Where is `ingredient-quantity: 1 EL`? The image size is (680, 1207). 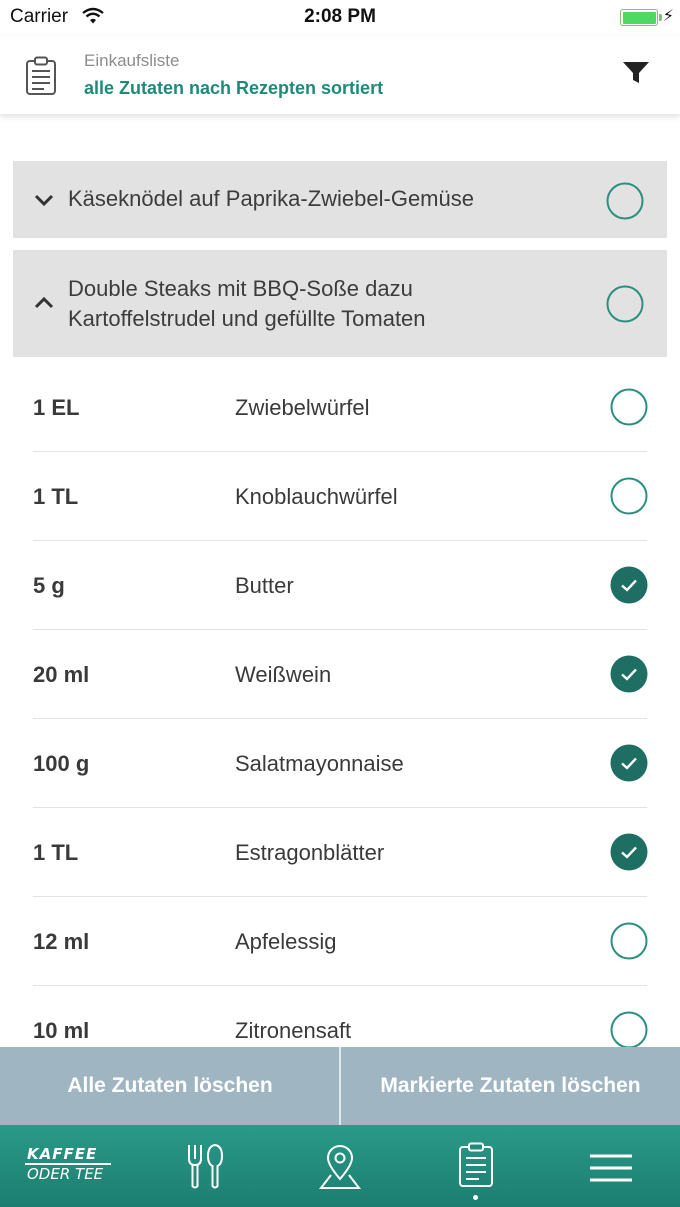 ingredient-quantity: 1 EL is located at coordinates (56, 407).